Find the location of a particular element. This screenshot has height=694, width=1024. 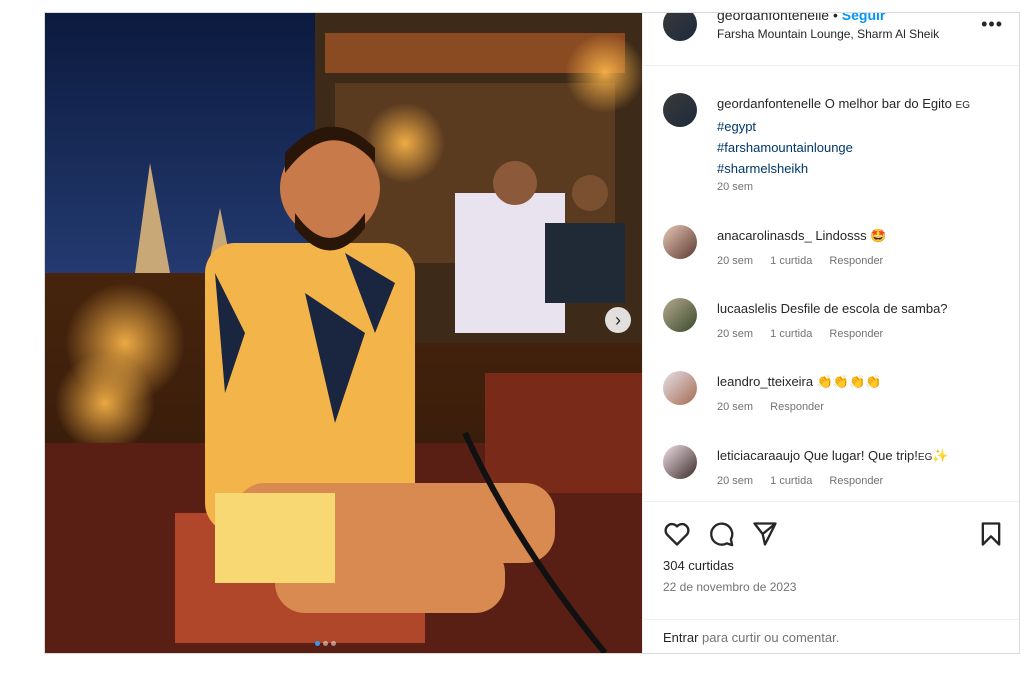

comment-text: leandro_tteixeira 👏👏👏👏 is located at coordinates (862, 382).